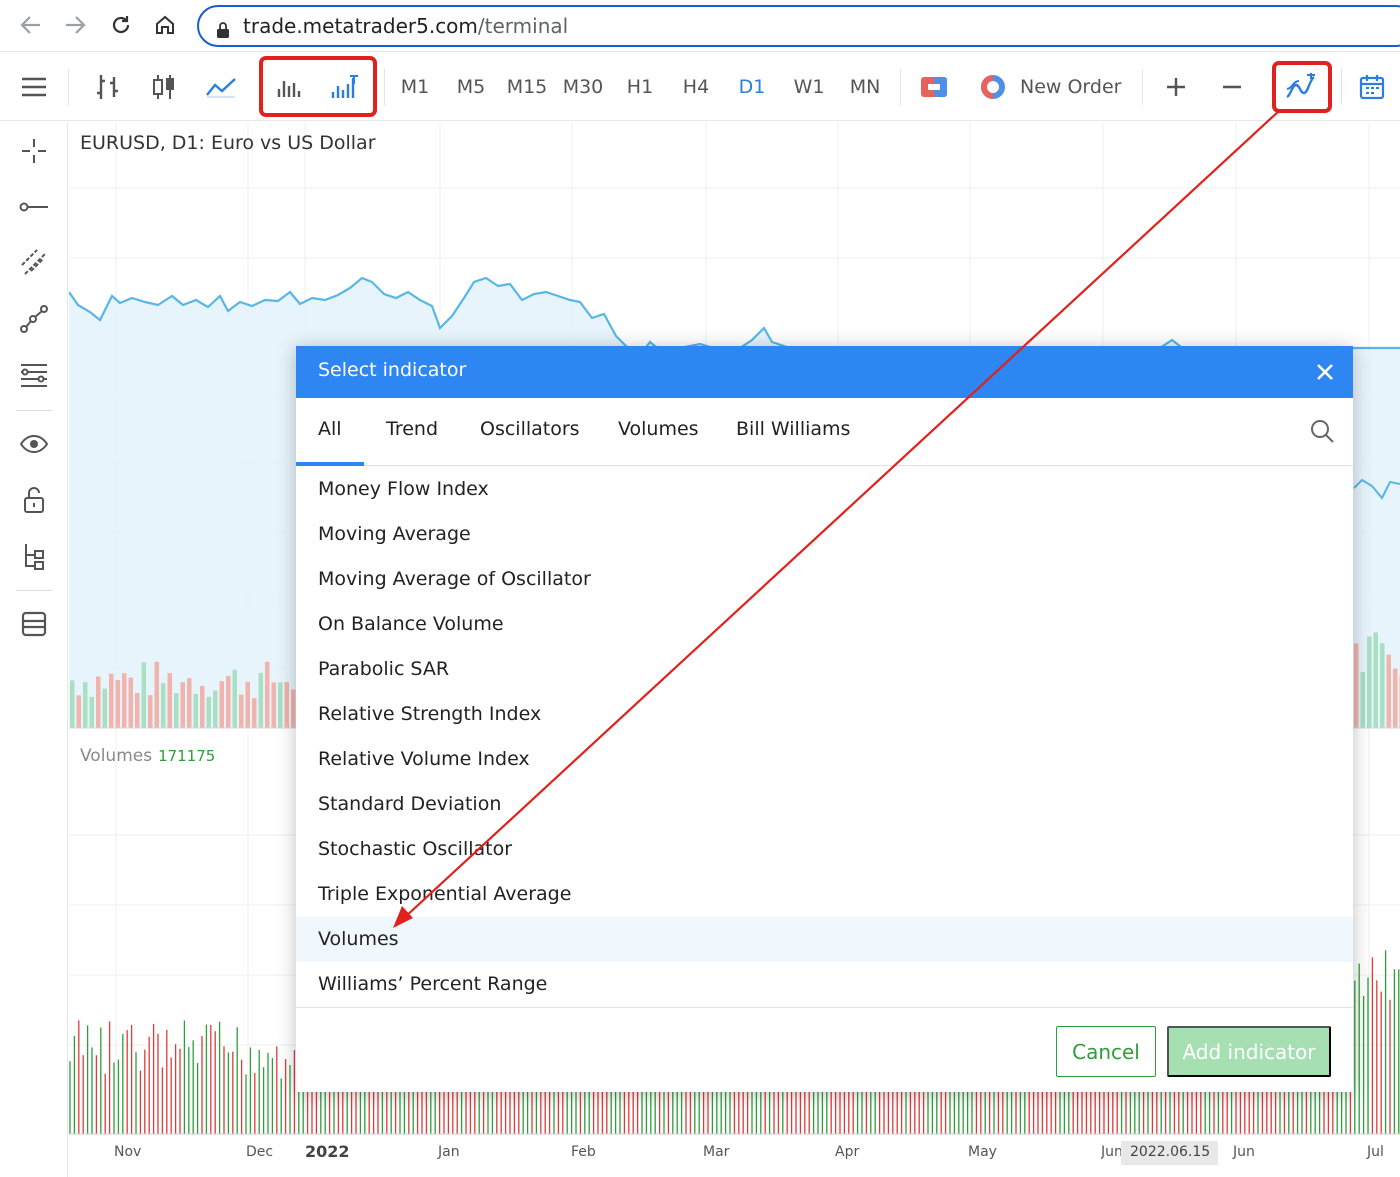 The height and width of the screenshot is (1177, 1400). I want to click on list-item: Relative Strength Index, so click(824, 714).